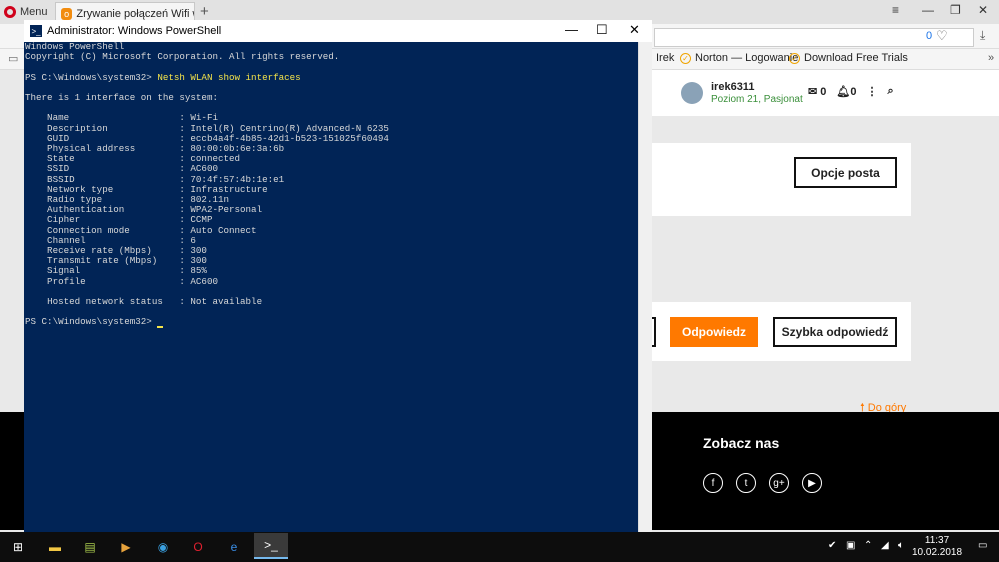  Describe the element at coordinates (991, 58) in the screenshot. I see `bookmarks-more-icon: »` at that location.